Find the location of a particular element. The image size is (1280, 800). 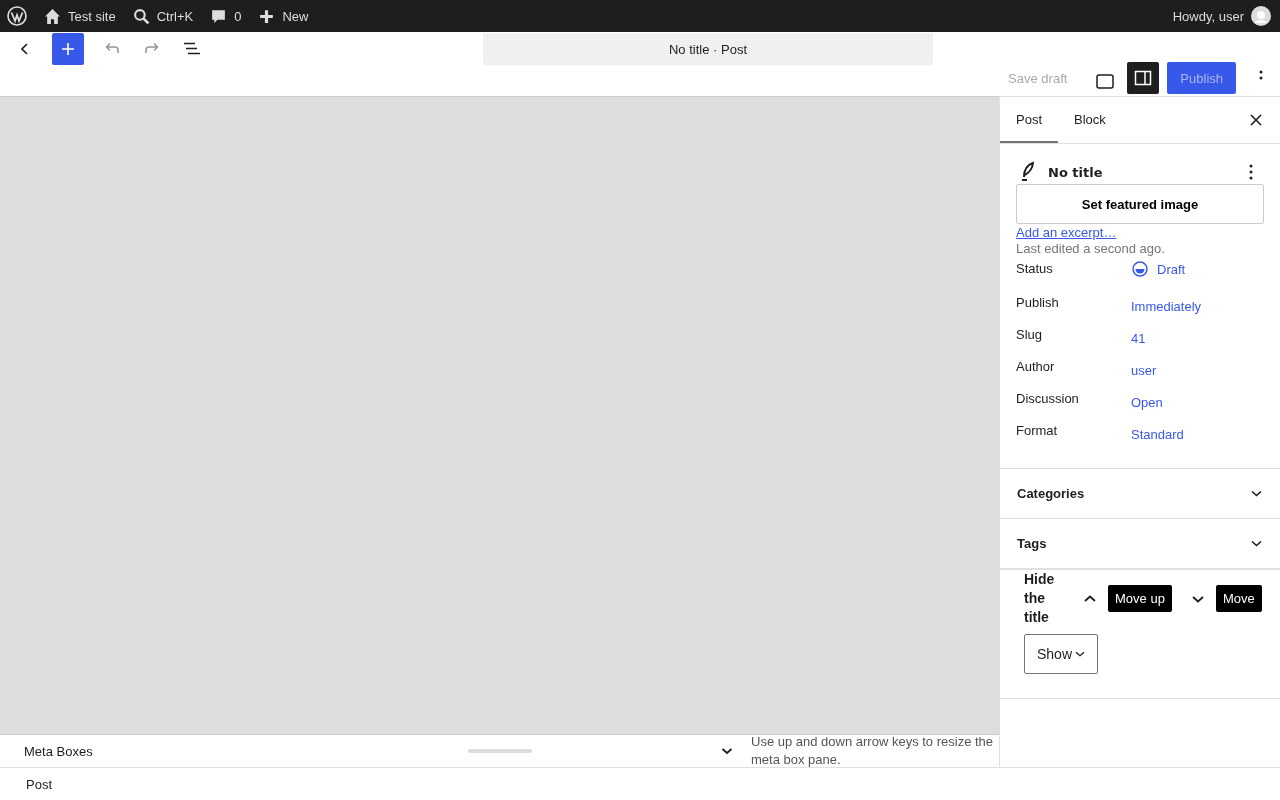

resize-handle is located at coordinates (500, 751).